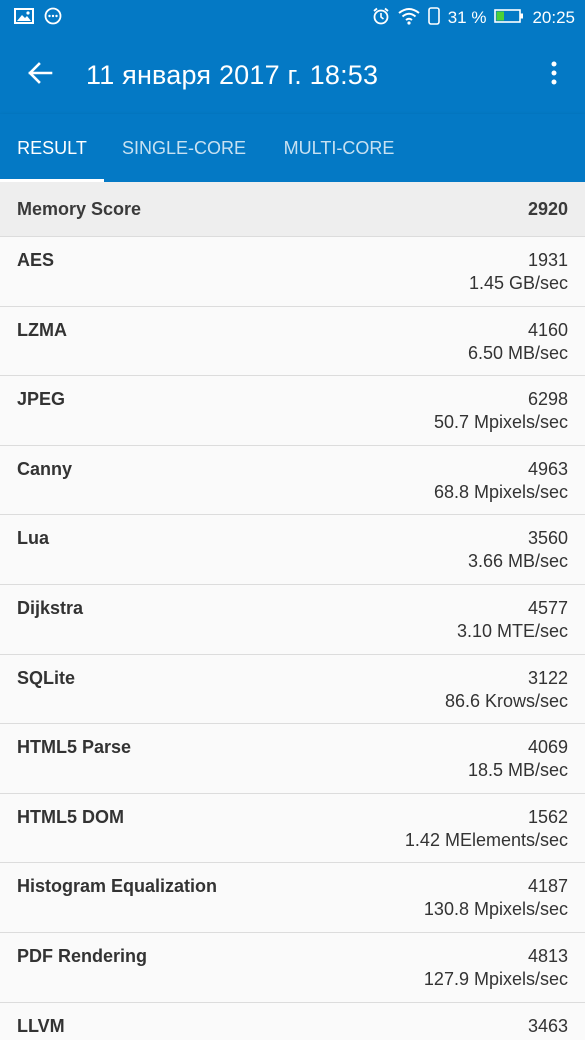  I want to click on status-bar: 31 % 20:25, so click(292, 18).